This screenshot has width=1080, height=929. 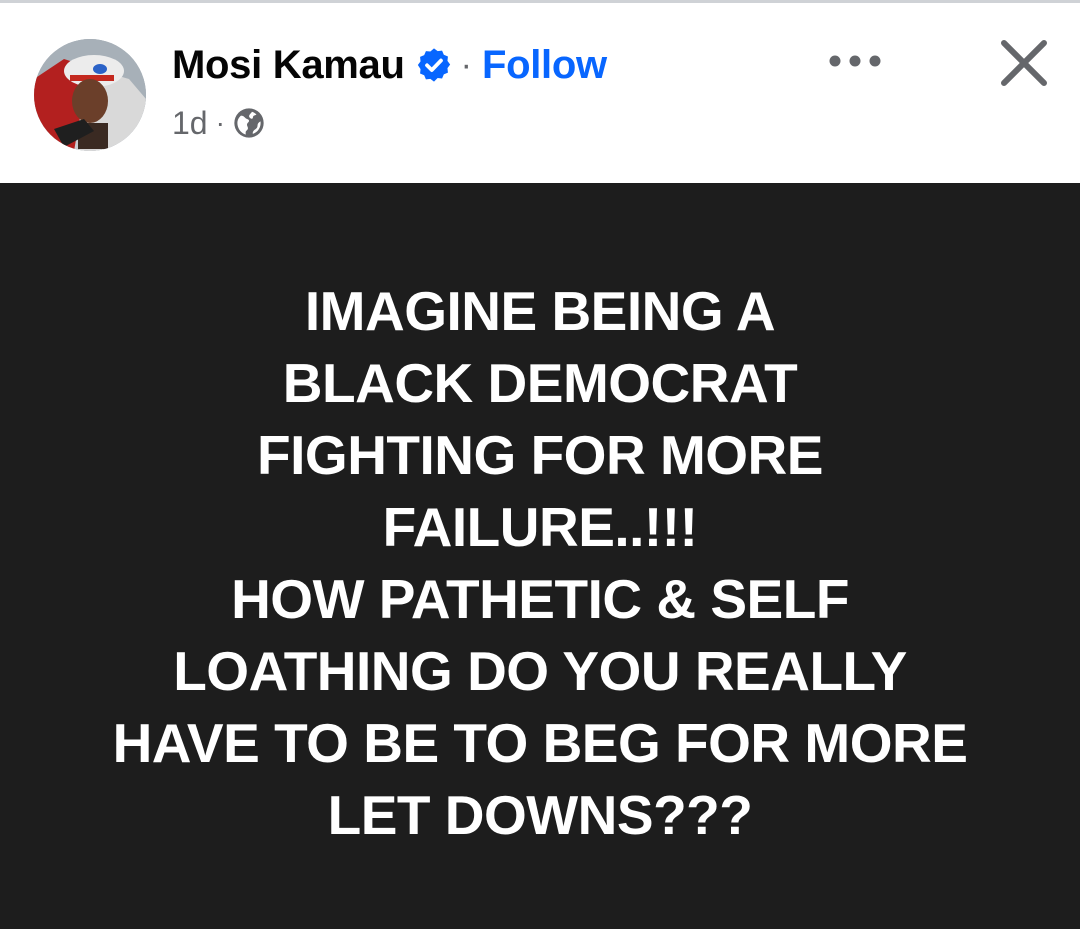 What do you see at coordinates (540, 671) in the screenshot?
I see `post-text-line: LOATHING DO YOU REALLY` at bounding box center [540, 671].